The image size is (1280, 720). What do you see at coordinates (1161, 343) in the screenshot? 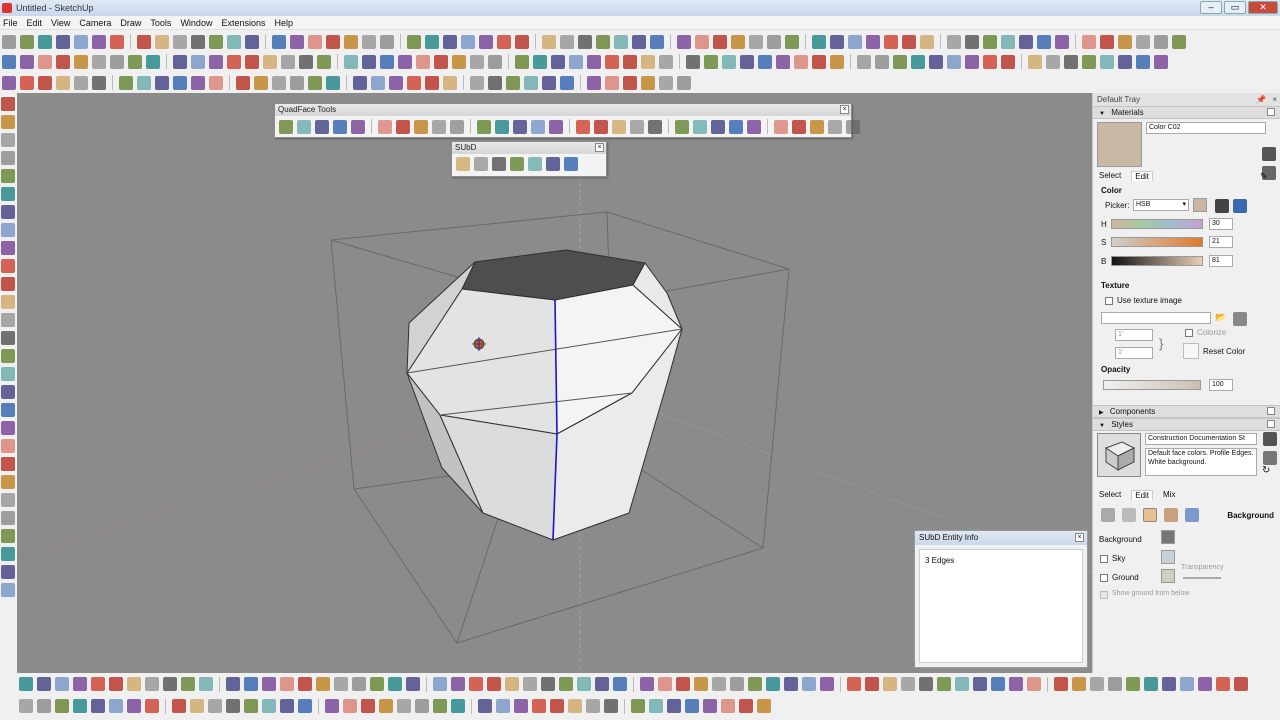
I see `aspect-lock-icon: }` at bounding box center [1161, 343].